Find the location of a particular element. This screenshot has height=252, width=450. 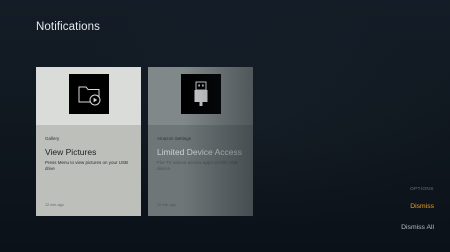

dismiss-button: Dismiss is located at coordinates (422, 206).